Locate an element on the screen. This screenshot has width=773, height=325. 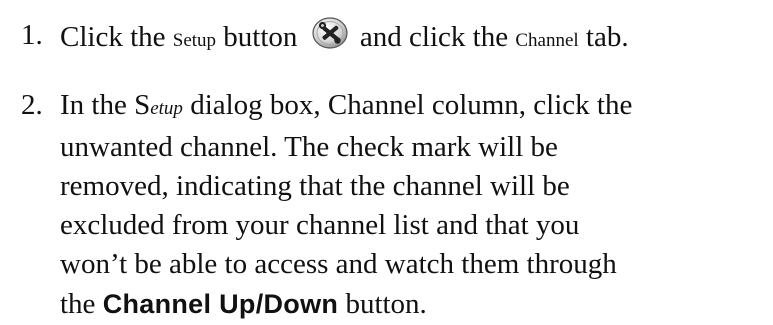
step-2-line-2: unwanted channel. The check mark will be is located at coordinates (309, 147).